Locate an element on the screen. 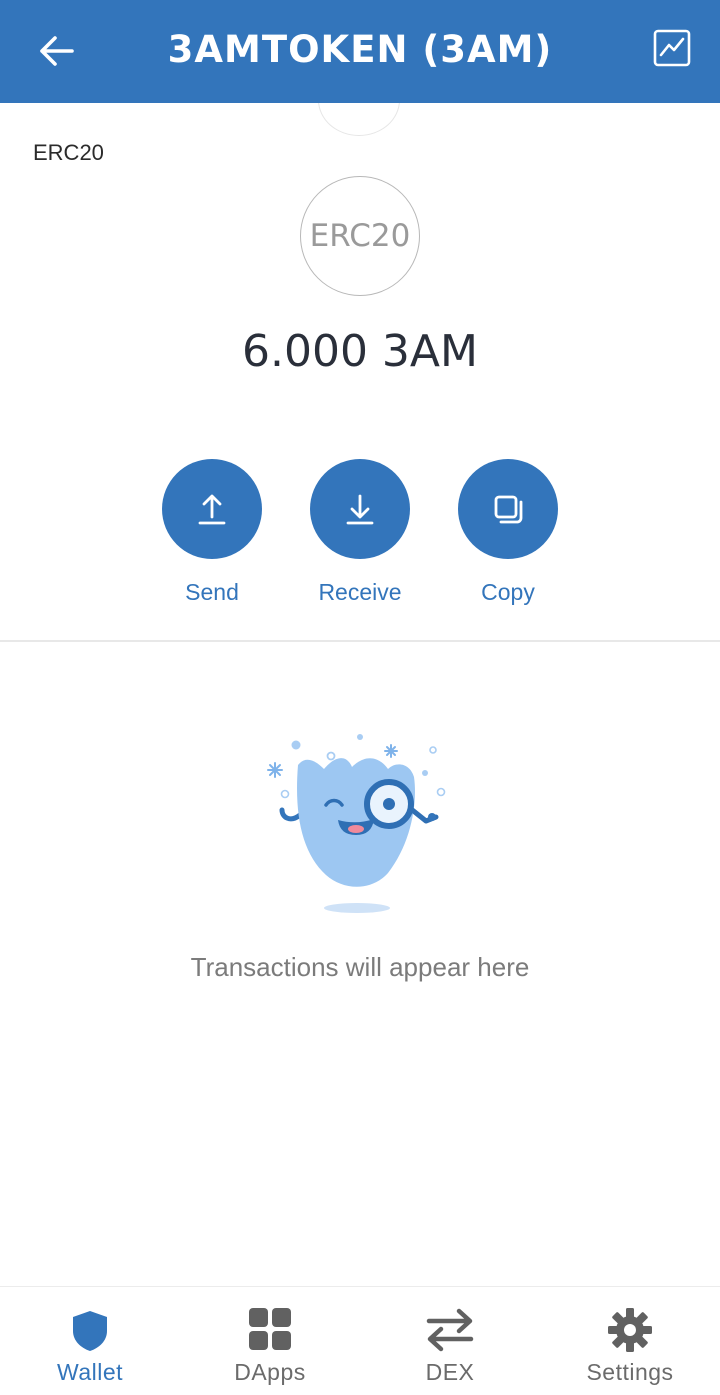  token-logo-text: ERC20 is located at coordinates (360, 236).